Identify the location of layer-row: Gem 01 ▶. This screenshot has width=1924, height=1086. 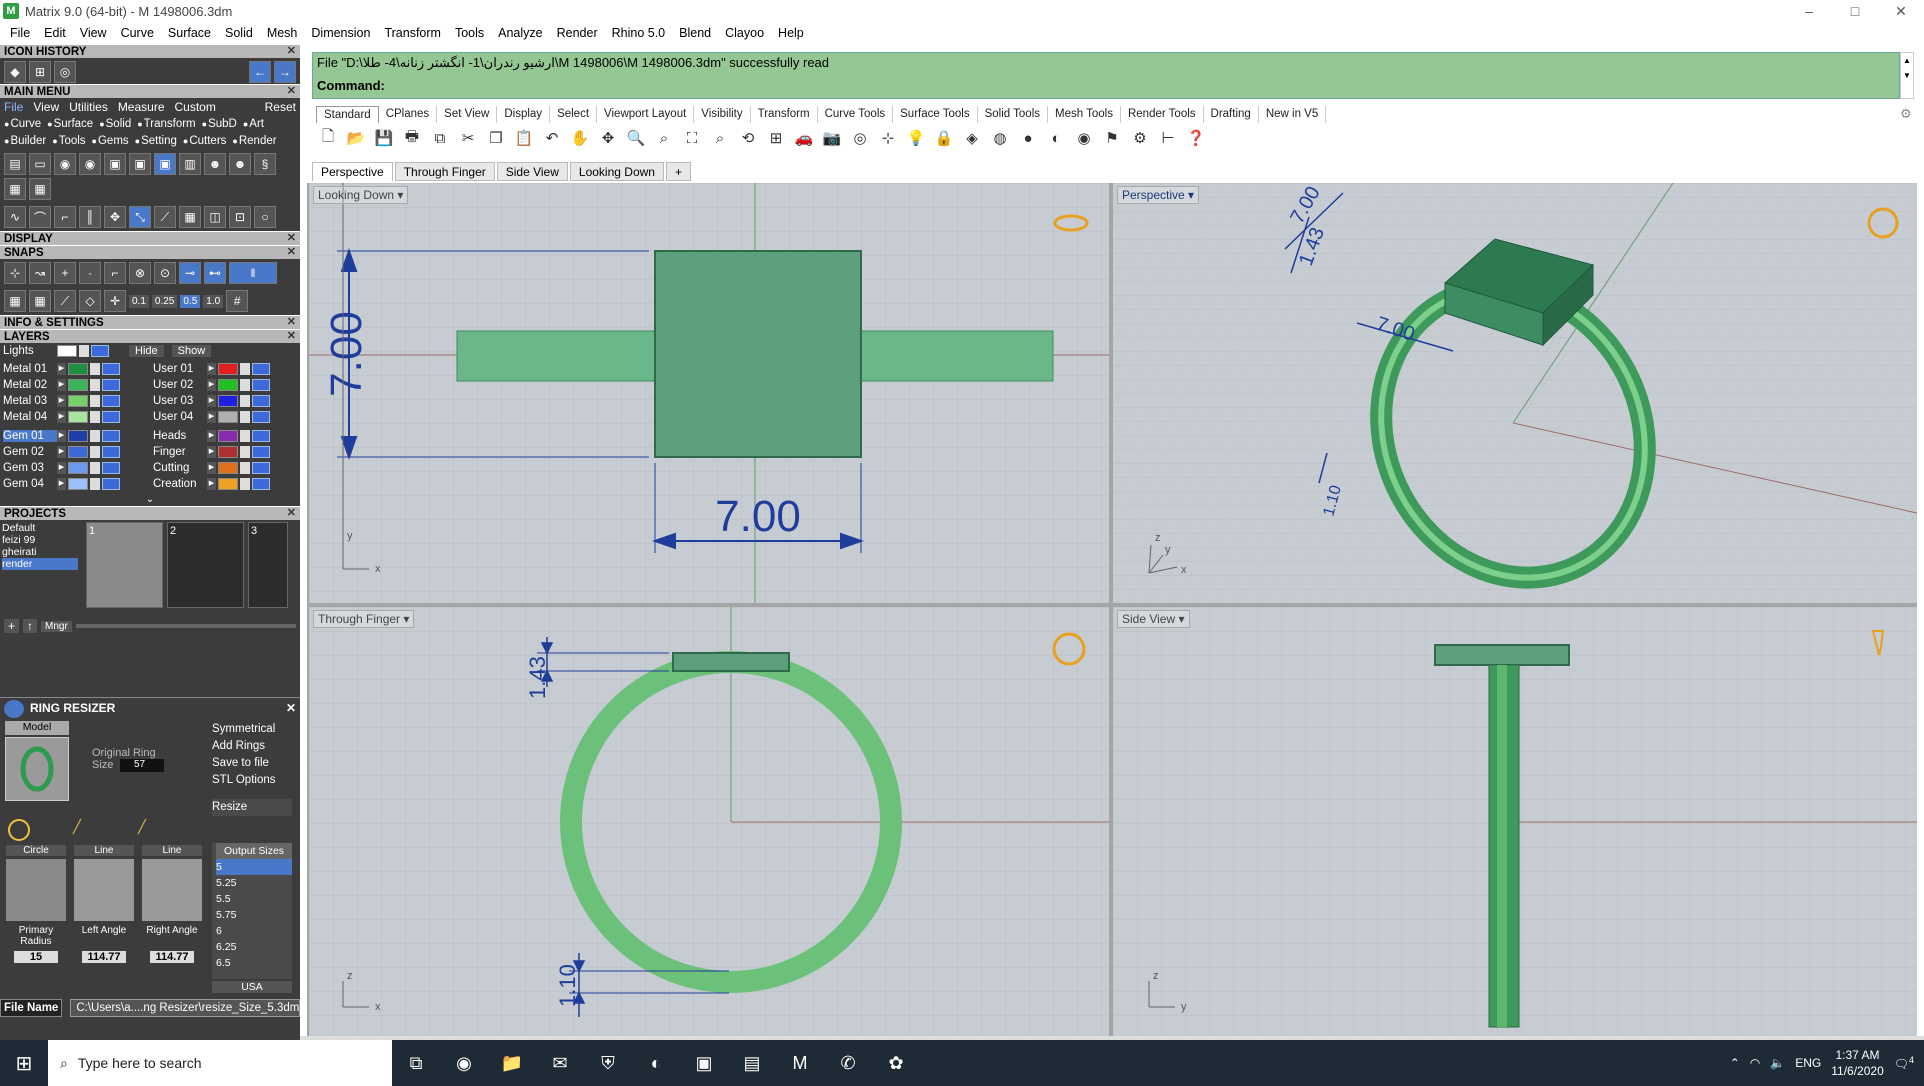
(75, 436).